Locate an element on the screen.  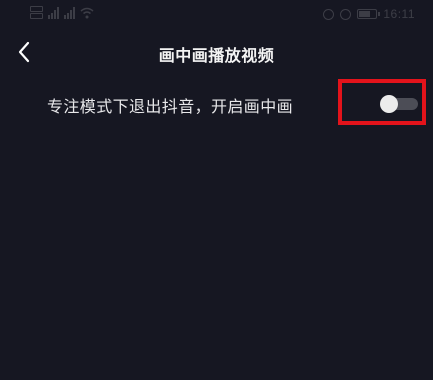
setting-row-pip: 专注模式下退出抖音，开启画中画 is located at coordinates (216, 103).